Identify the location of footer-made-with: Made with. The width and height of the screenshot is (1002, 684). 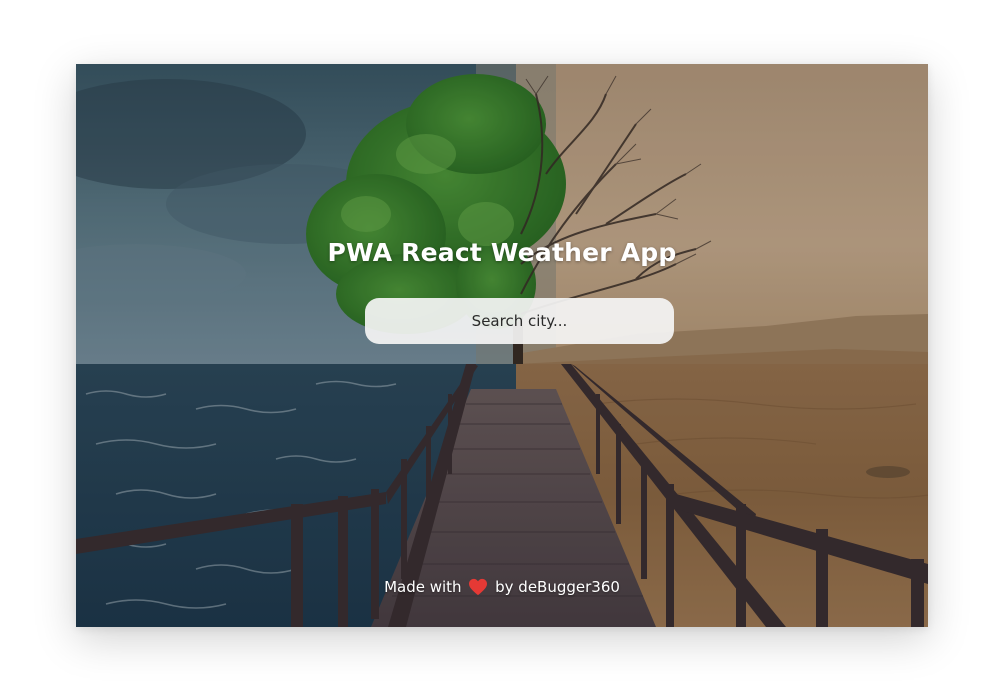
(423, 587).